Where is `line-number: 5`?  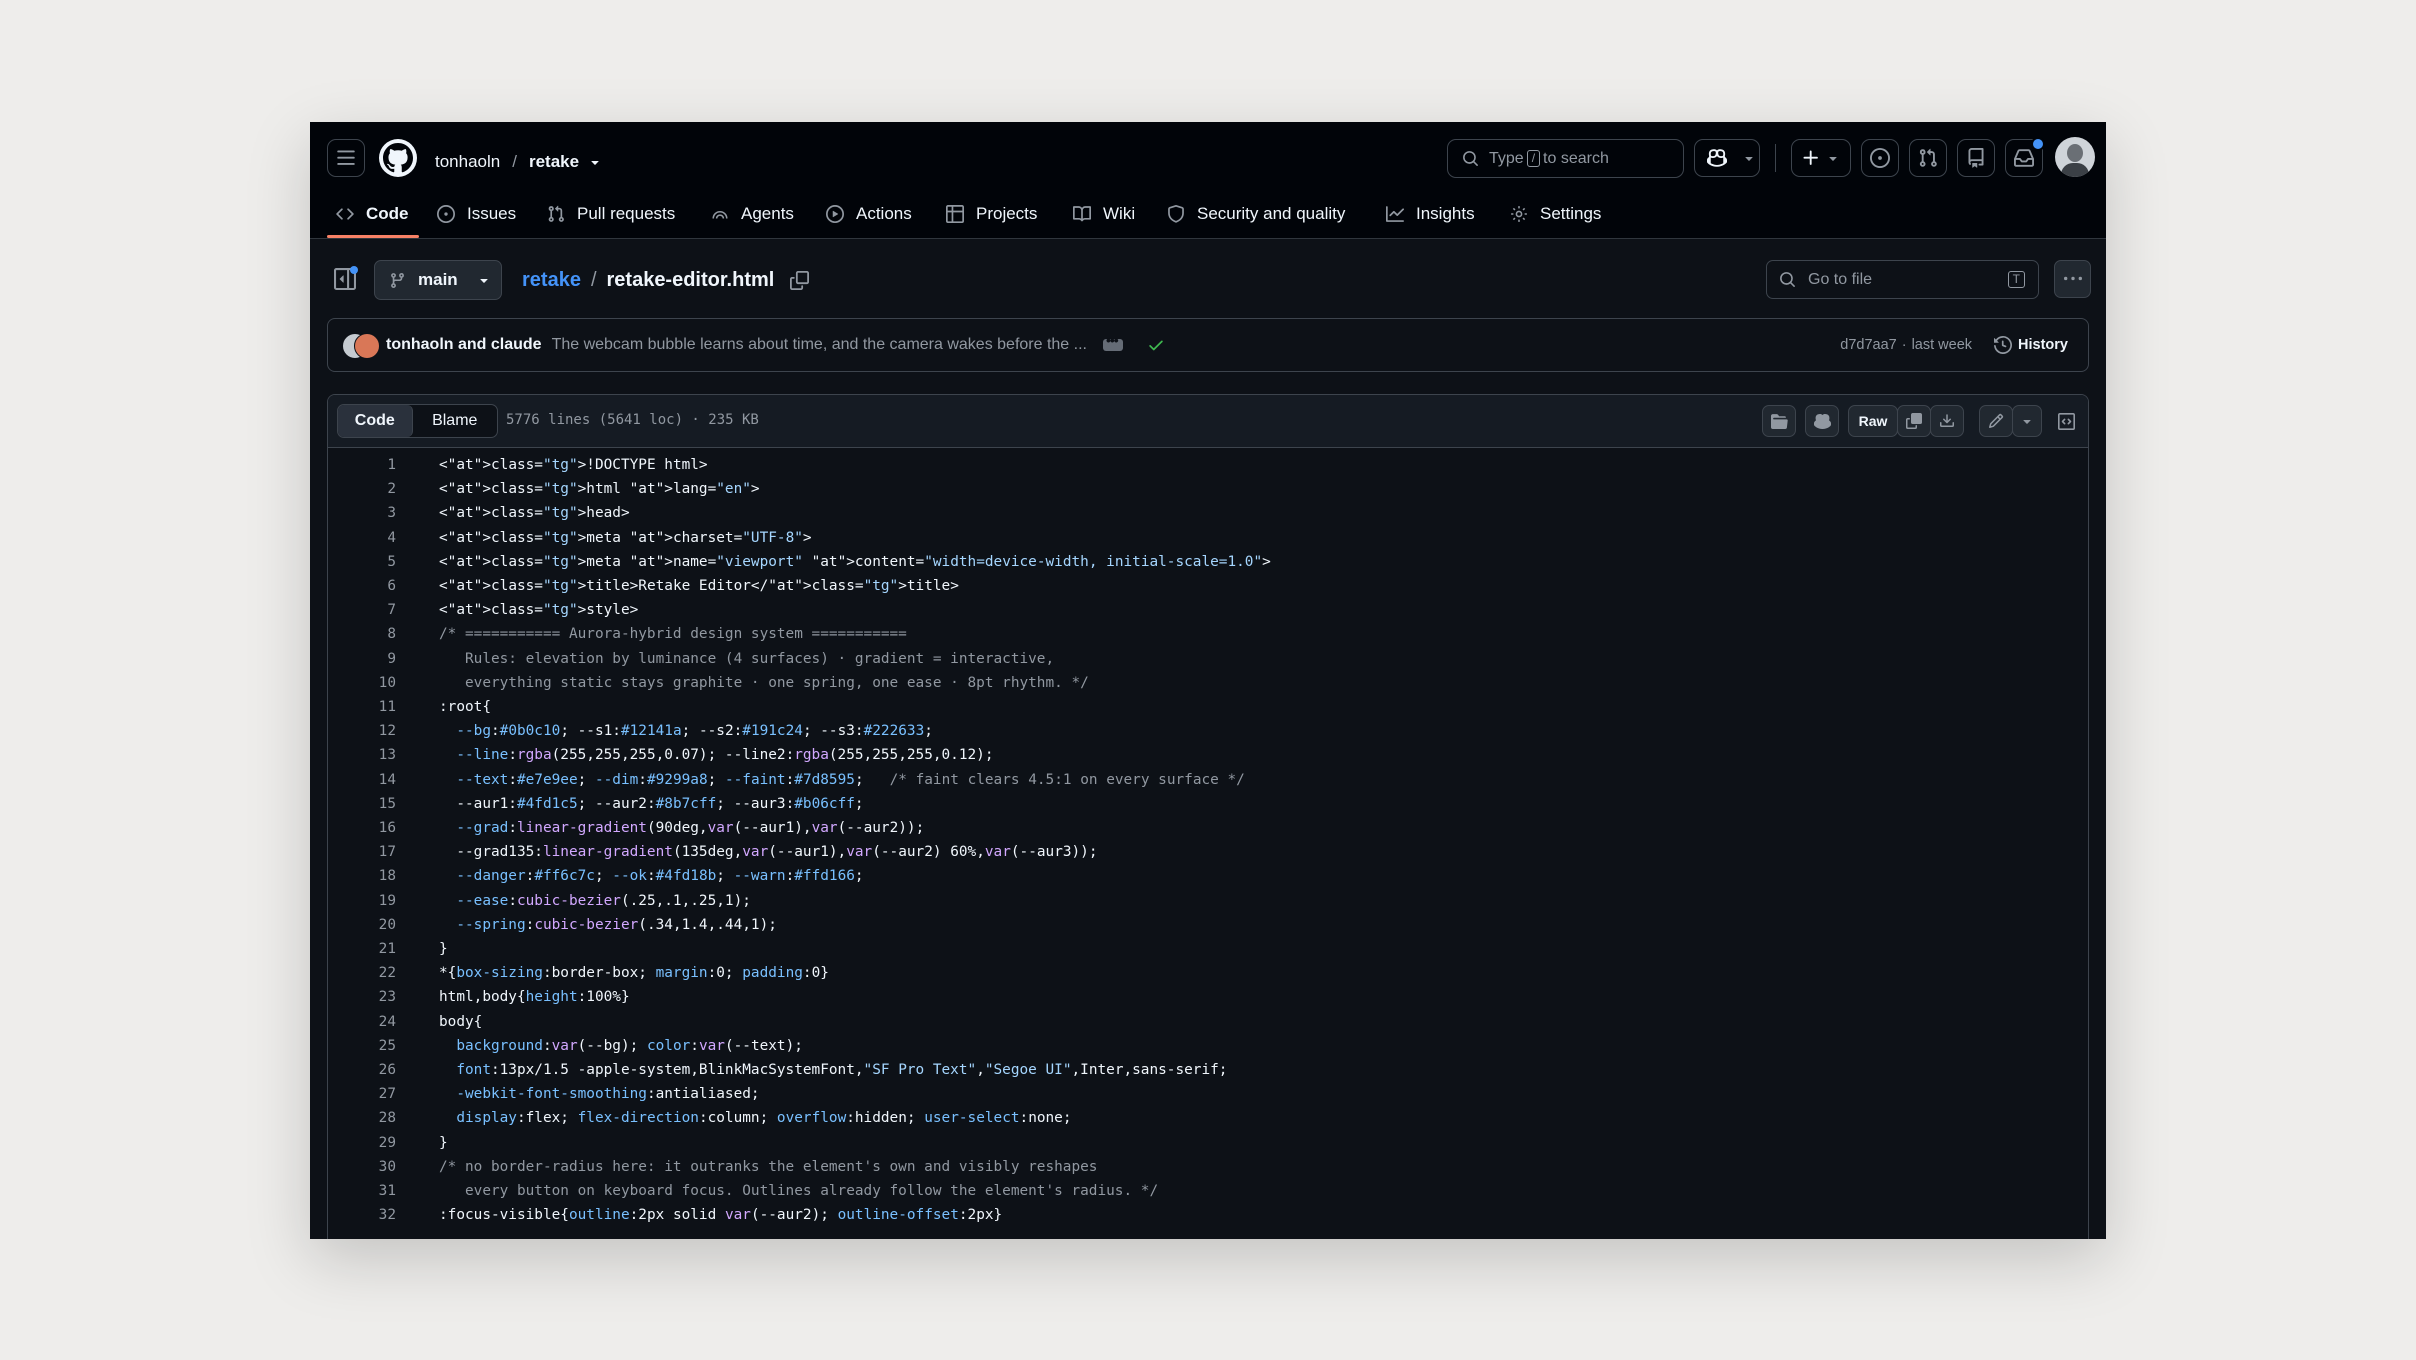 line-number: 5 is located at coordinates (362, 562).